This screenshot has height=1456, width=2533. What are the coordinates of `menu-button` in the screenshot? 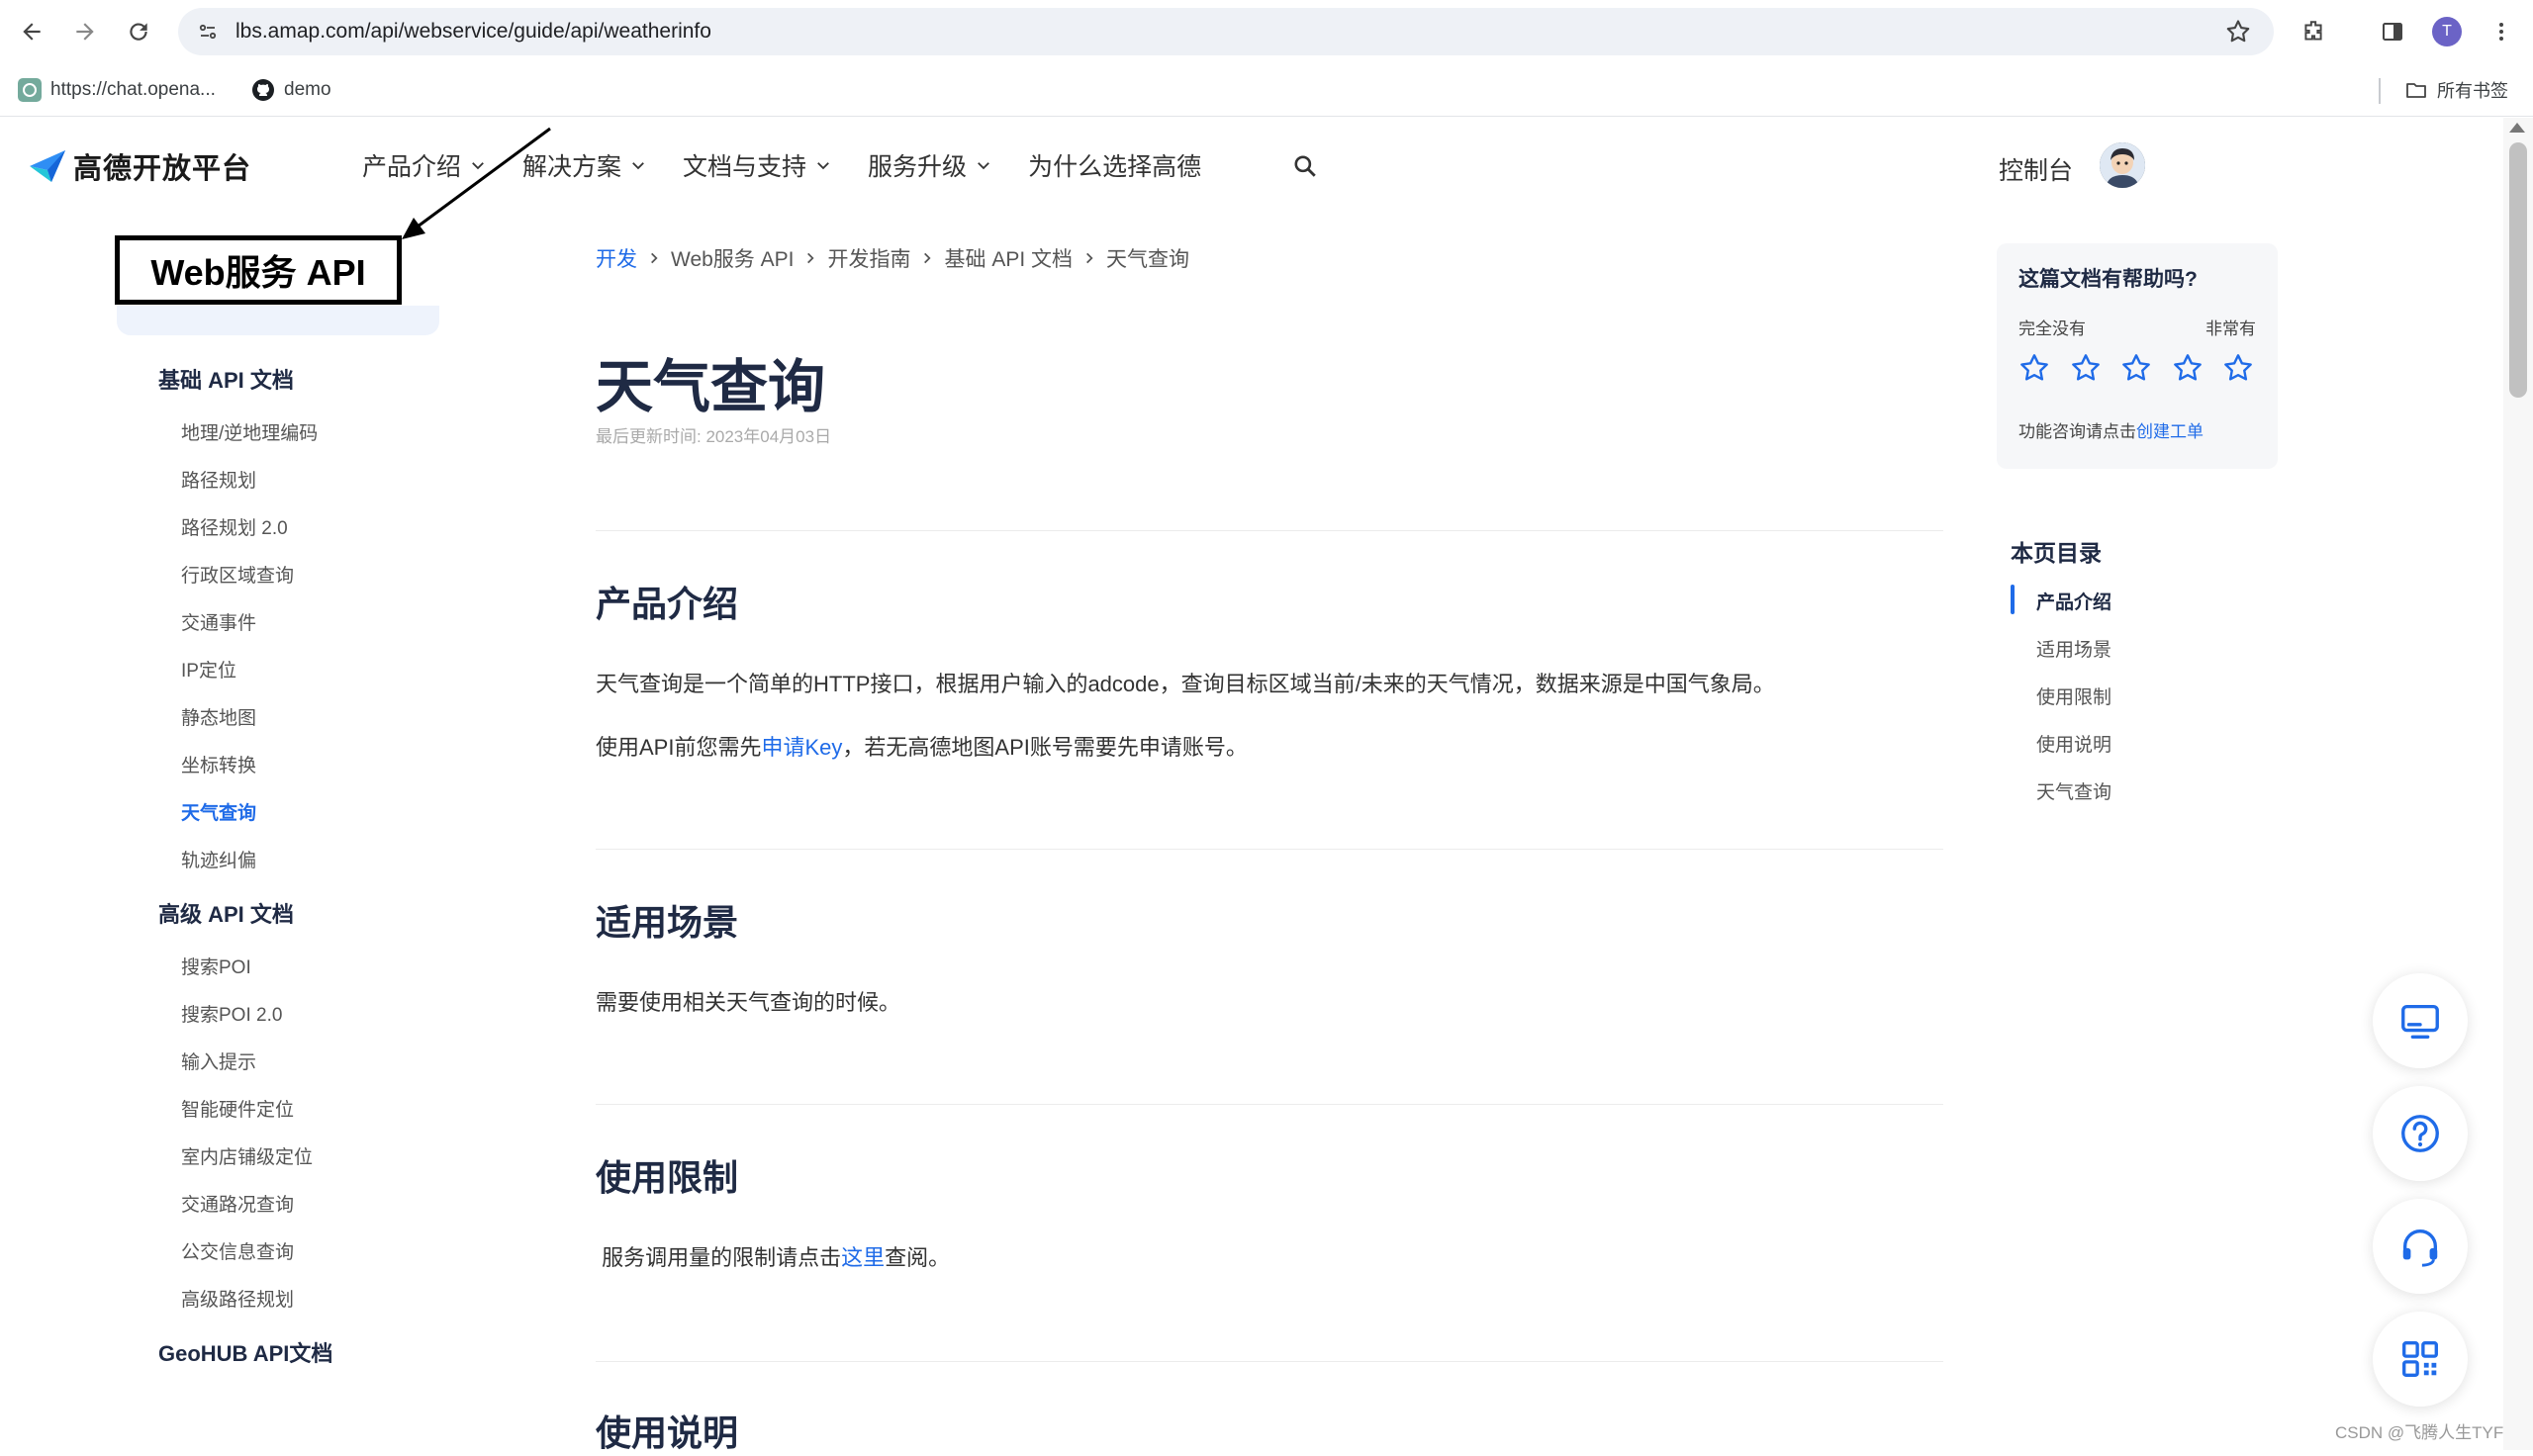 It's located at (2501, 31).